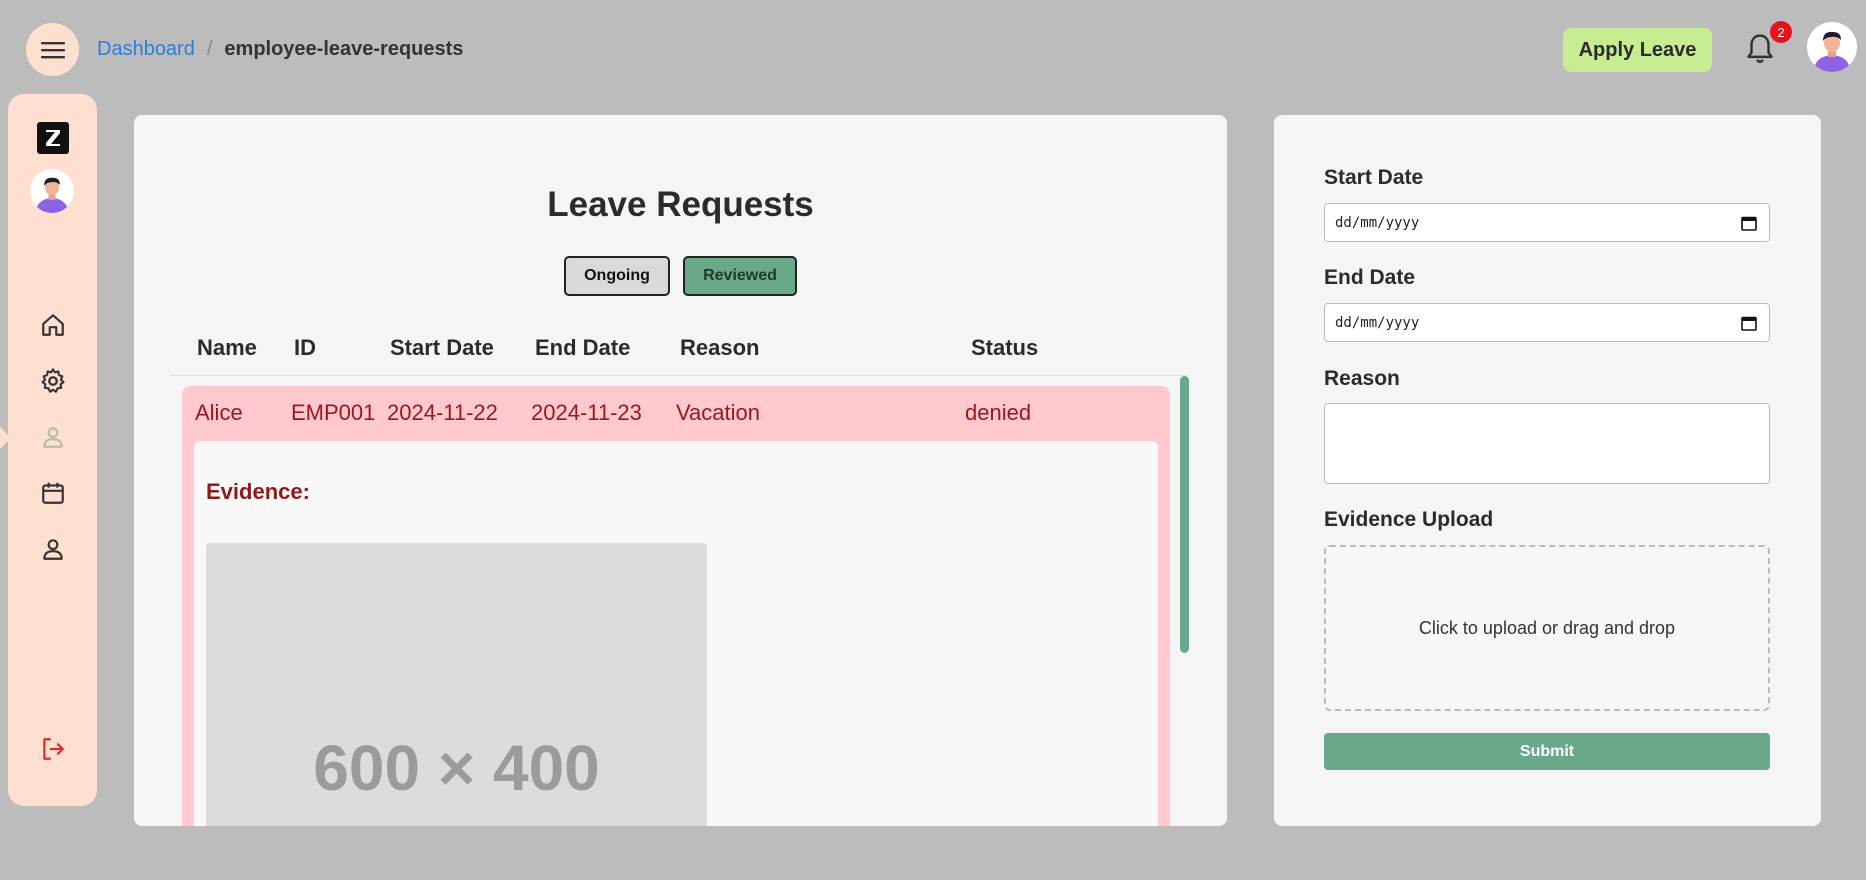 The height and width of the screenshot is (880, 1866). What do you see at coordinates (1377, 322) in the screenshot?
I see `end-date-placeholder: dd/mm/yyyy` at bounding box center [1377, 322].